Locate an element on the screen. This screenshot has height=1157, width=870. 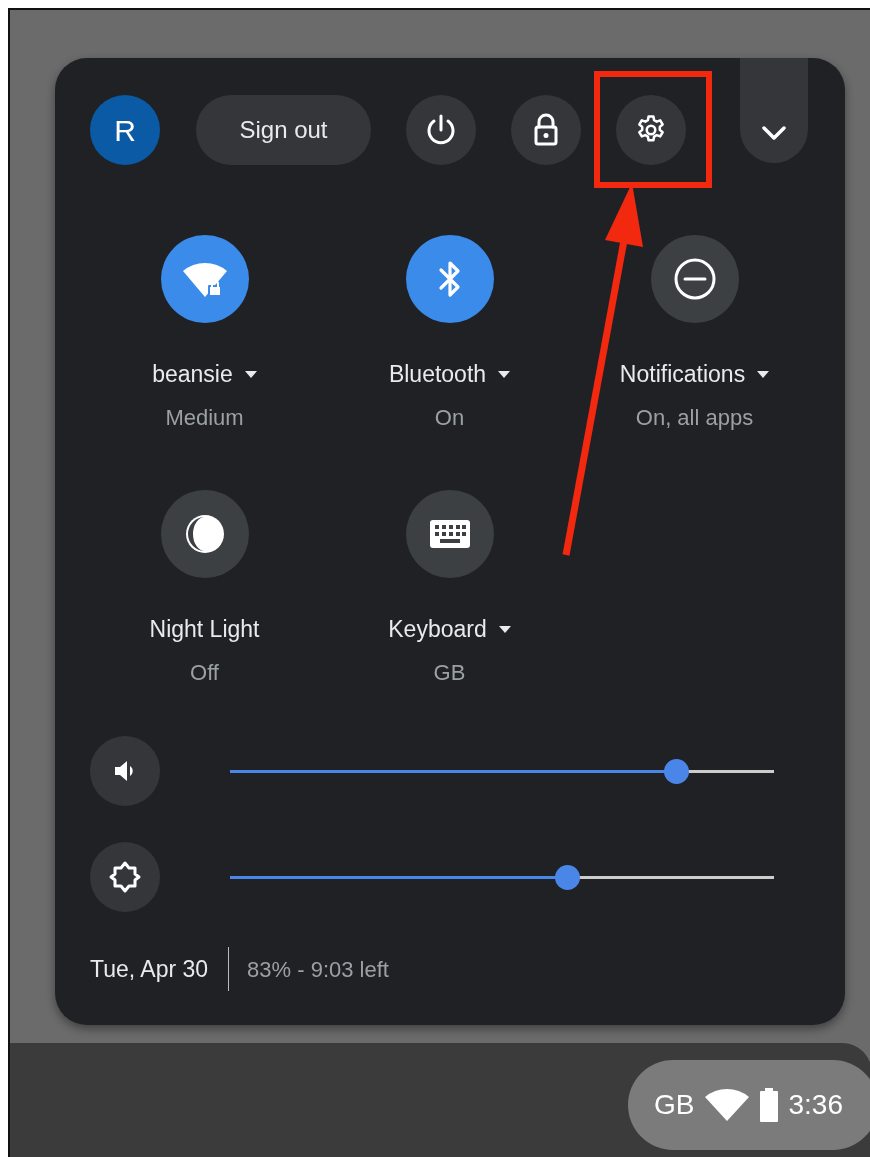
wifi-icon is located at coordinates (727, 1105).